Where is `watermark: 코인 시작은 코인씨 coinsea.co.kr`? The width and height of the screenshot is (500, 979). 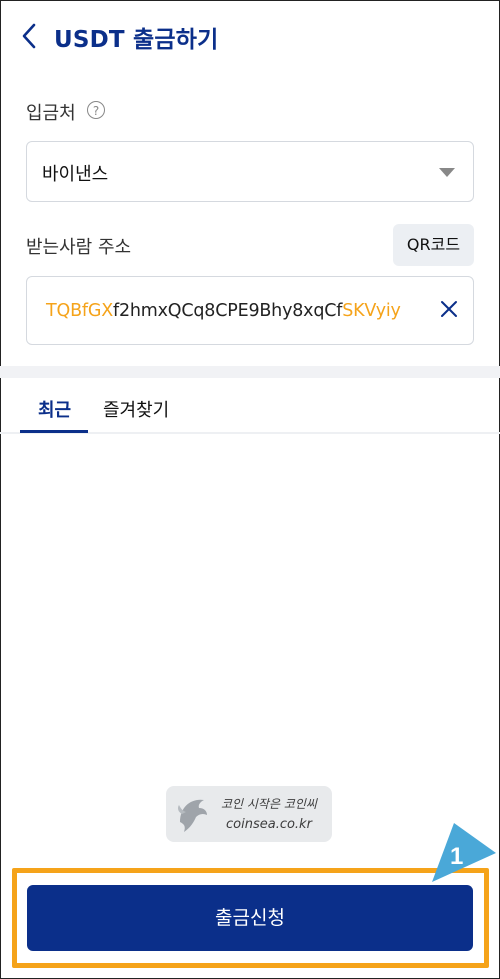 watermark: 코인 시작은 코인씨 coinsea.co.kr is located at coordinates (249, 814).